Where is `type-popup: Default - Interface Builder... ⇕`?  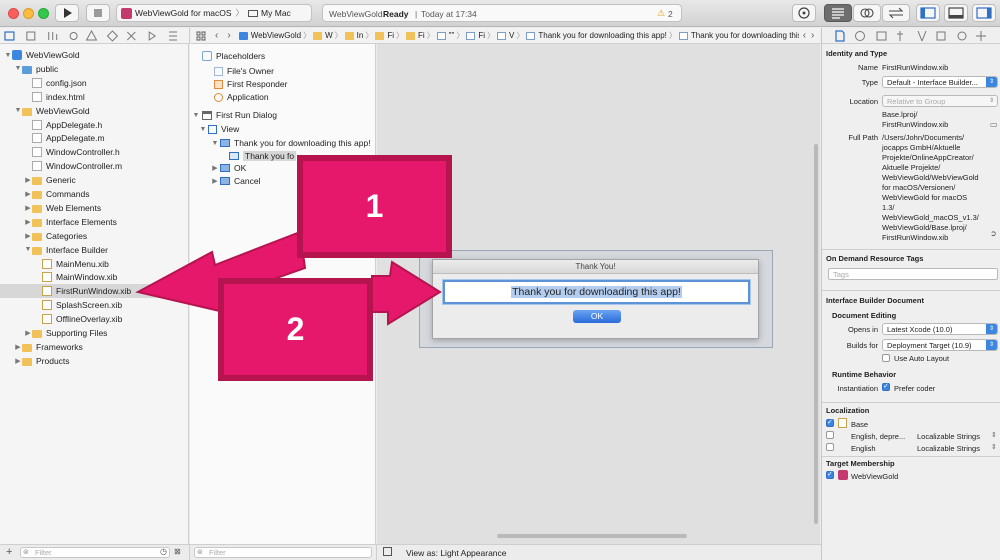 type-popup: Default - Interface Builder... ⇕ is located at coordinates (940, 82).